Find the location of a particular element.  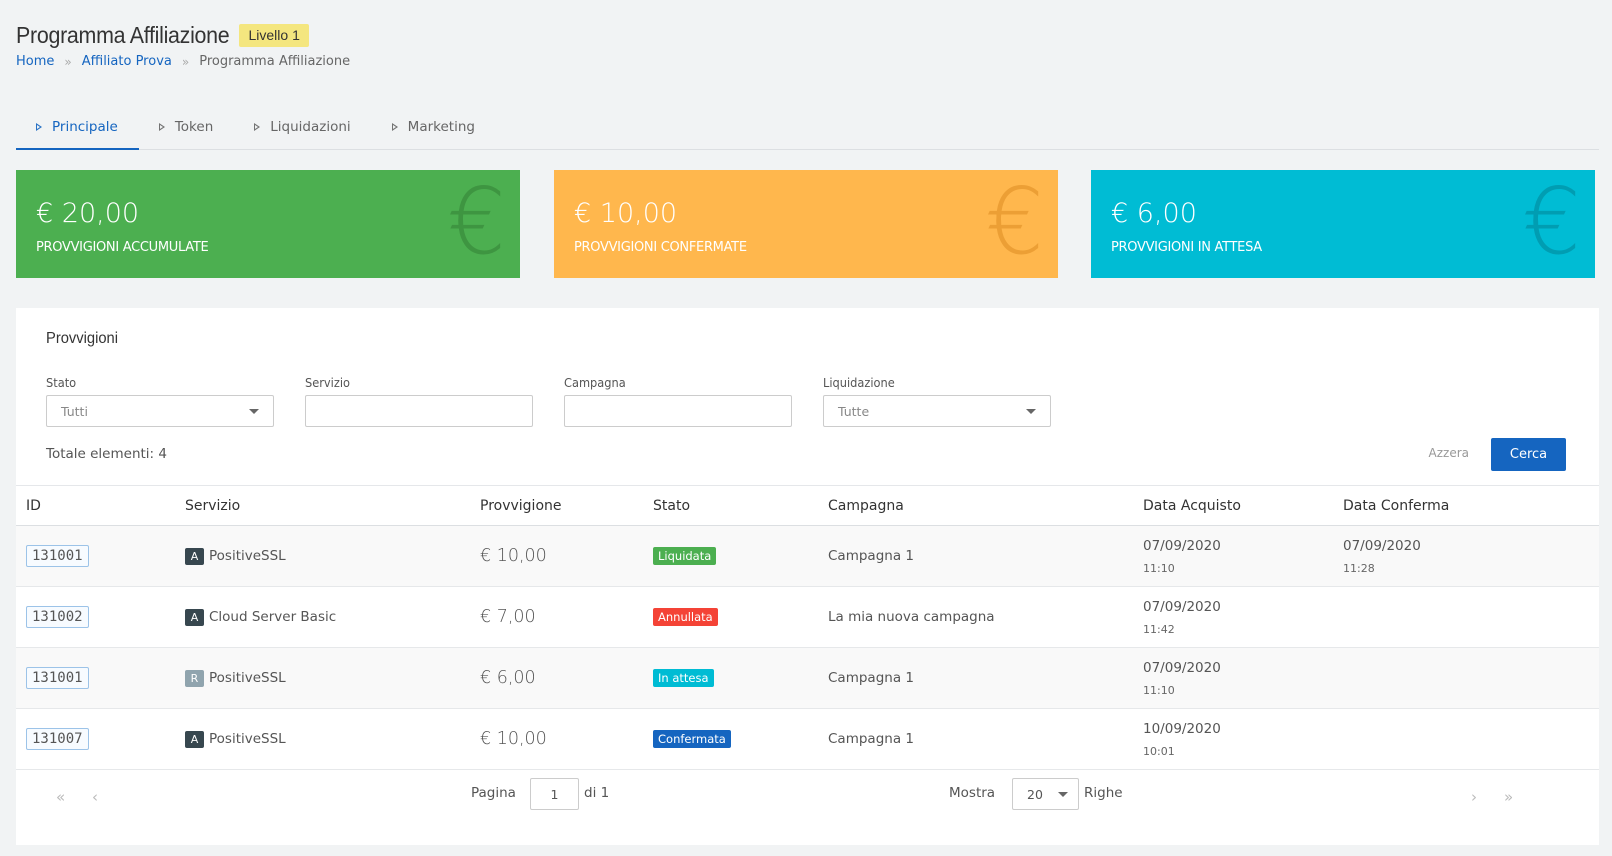

filter-campagna: Campagna is located at coordinates (678, 401).